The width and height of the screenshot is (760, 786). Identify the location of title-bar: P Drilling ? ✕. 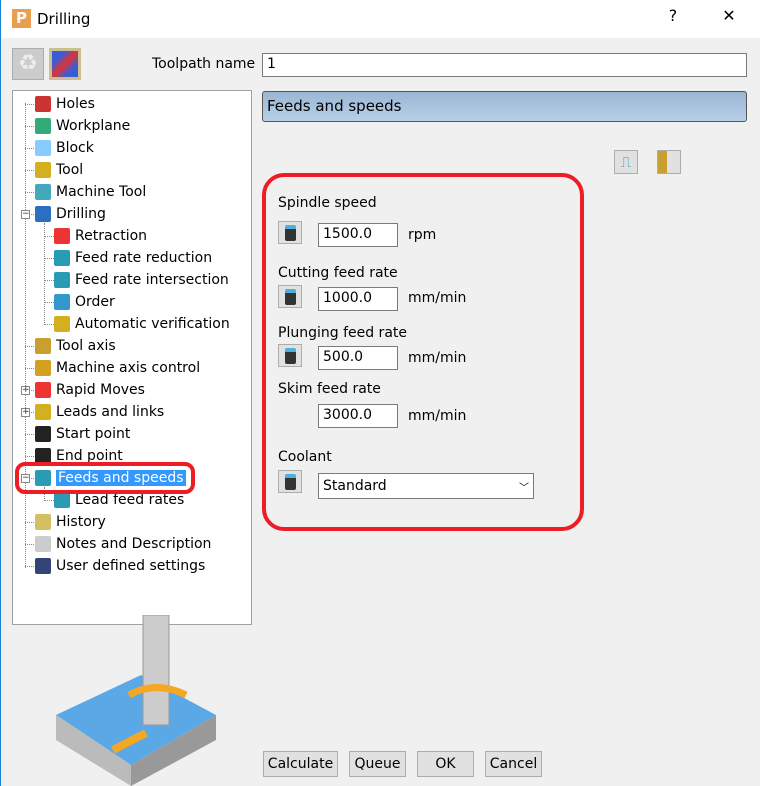
(380, 19).